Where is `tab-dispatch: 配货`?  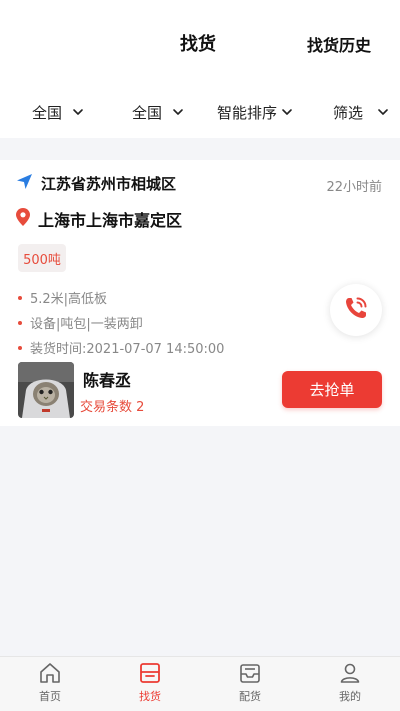 tab-dispatch: 配货 is located at coordinates (250, 682).